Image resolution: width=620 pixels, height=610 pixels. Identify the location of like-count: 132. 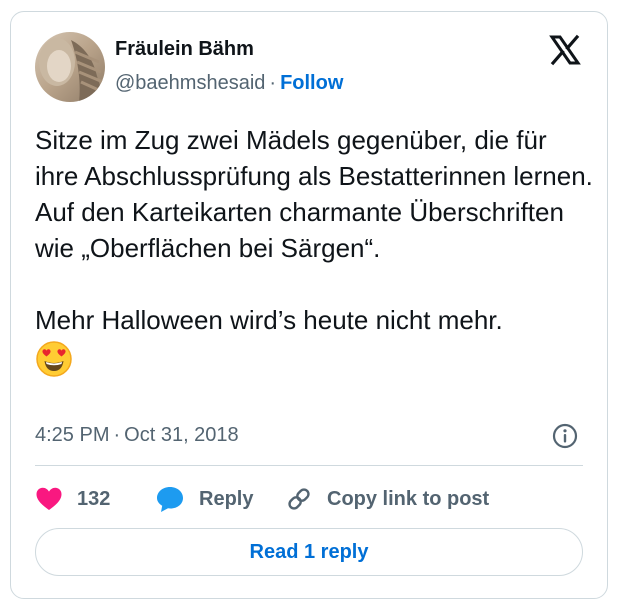
(94, 498).